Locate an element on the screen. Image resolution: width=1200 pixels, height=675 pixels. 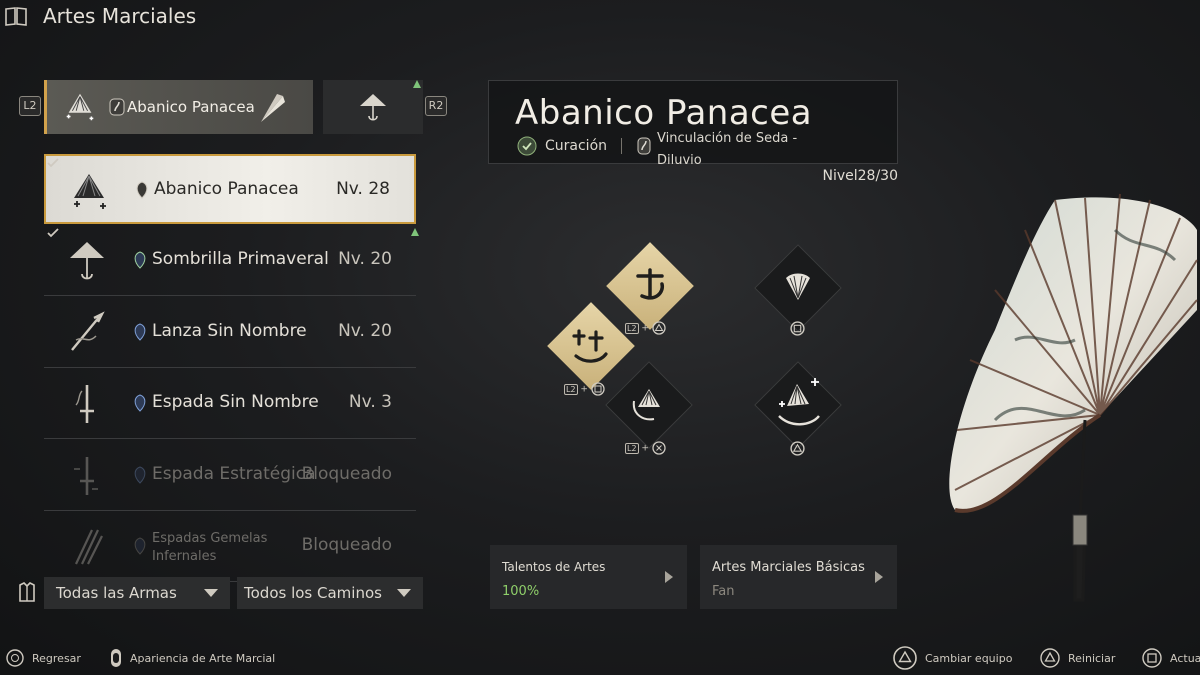
weapon-filter-dropdown: Todas las Armas is located at coordinates (137, 593).